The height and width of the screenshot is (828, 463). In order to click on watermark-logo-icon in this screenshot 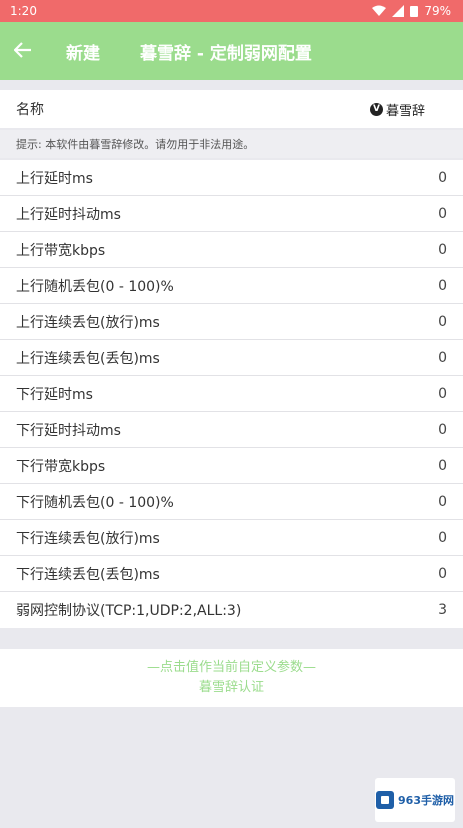, I will do `click(385, 800)`.